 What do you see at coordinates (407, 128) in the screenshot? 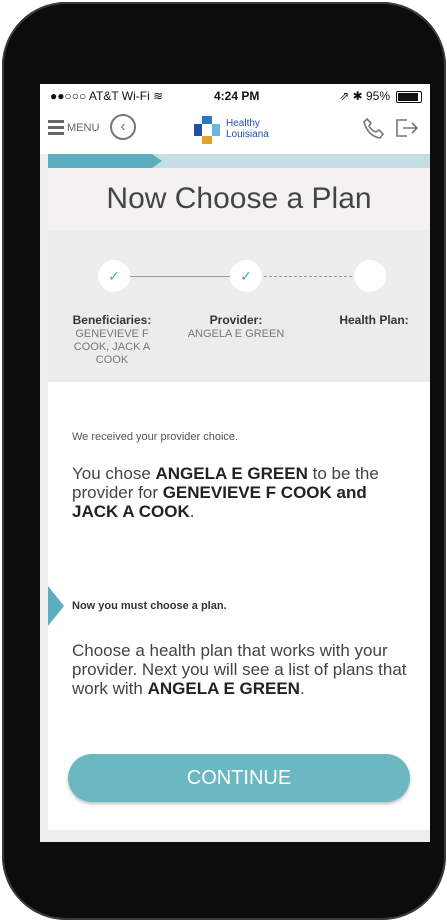
I see `logout-icon` at bounding box center [407, 128].